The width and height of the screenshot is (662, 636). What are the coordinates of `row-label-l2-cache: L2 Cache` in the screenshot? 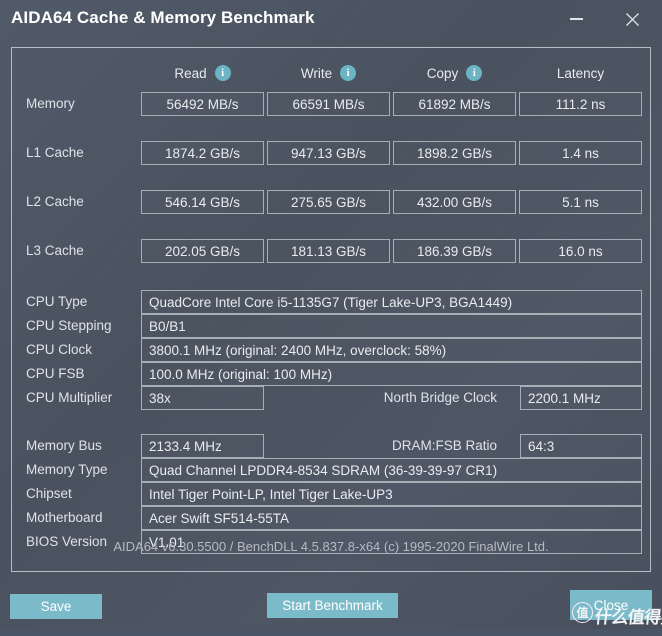 It's located at (55, 201).